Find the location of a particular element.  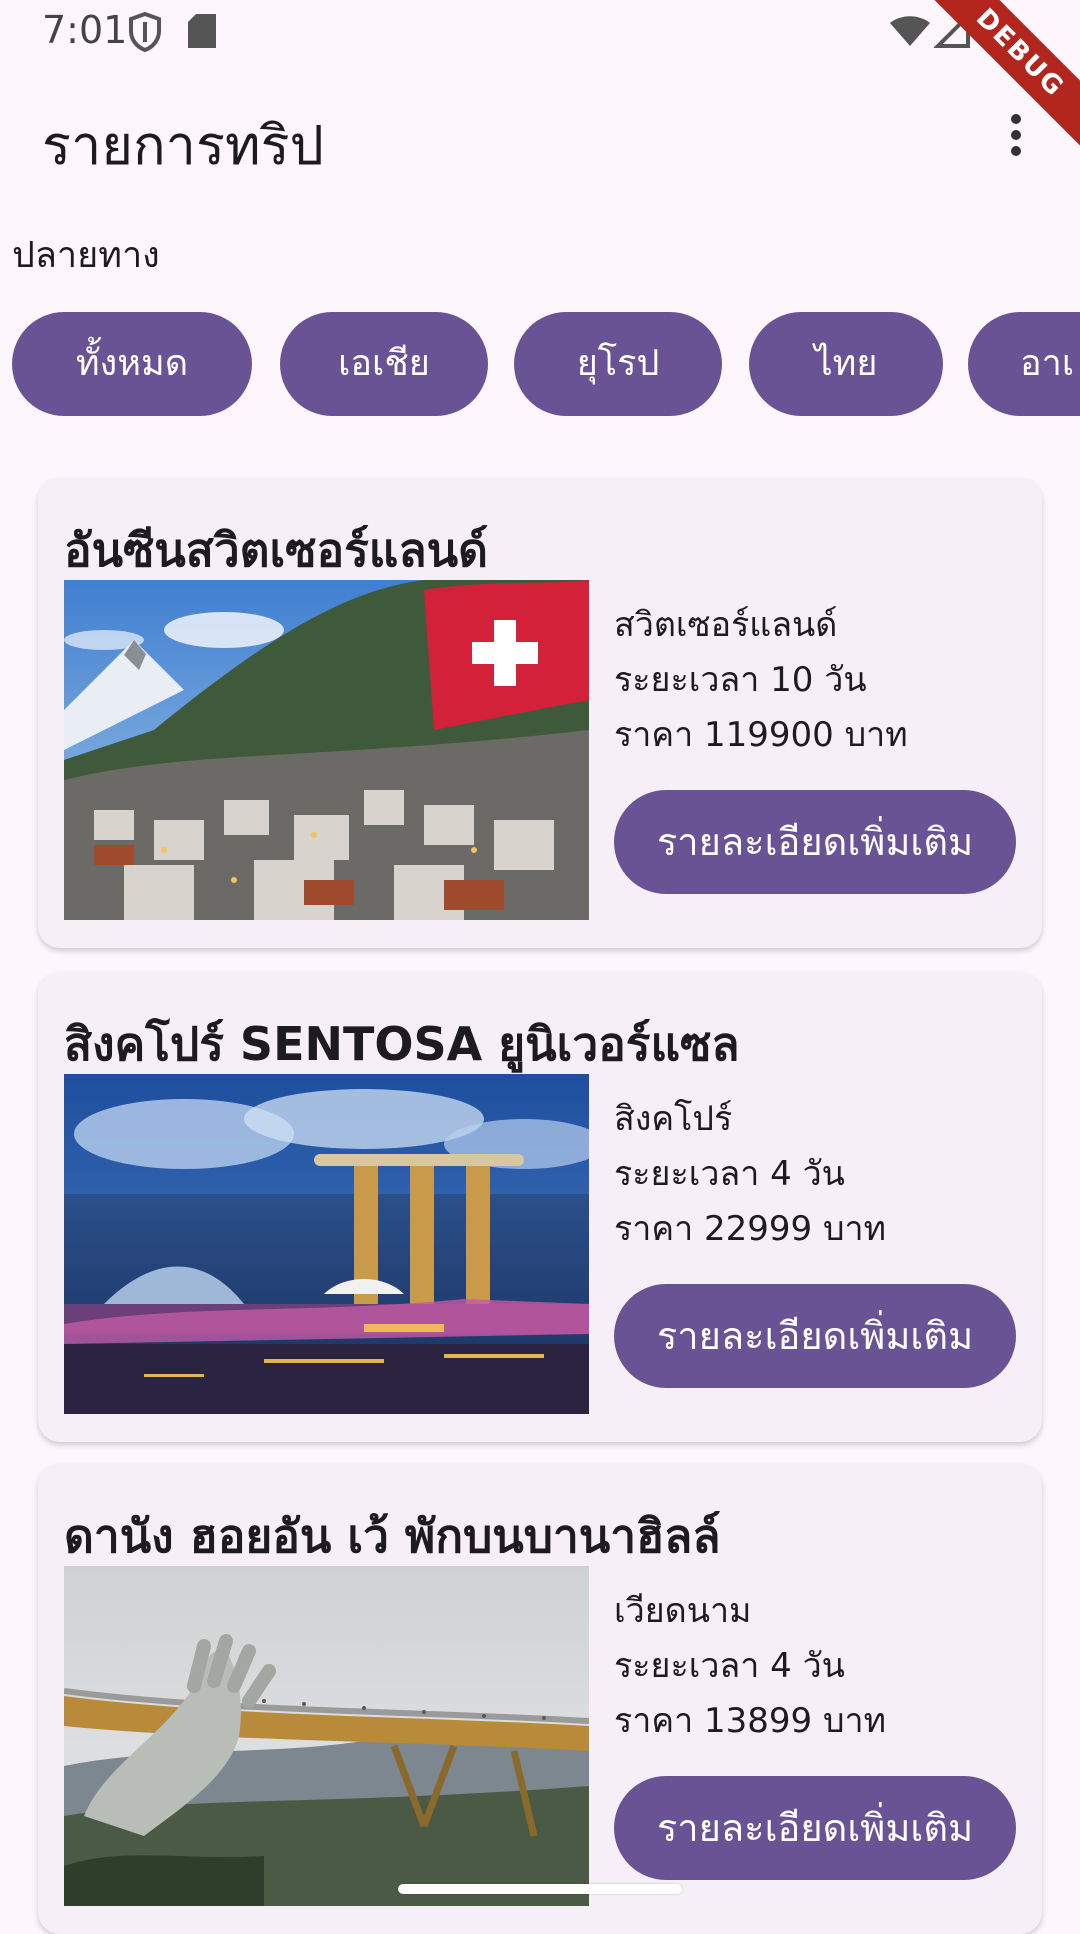

trip-info: เวียดนาม ระยะเวลา 4 วัน ราคา 13899 บาท is located at coordinates (750, 1666).